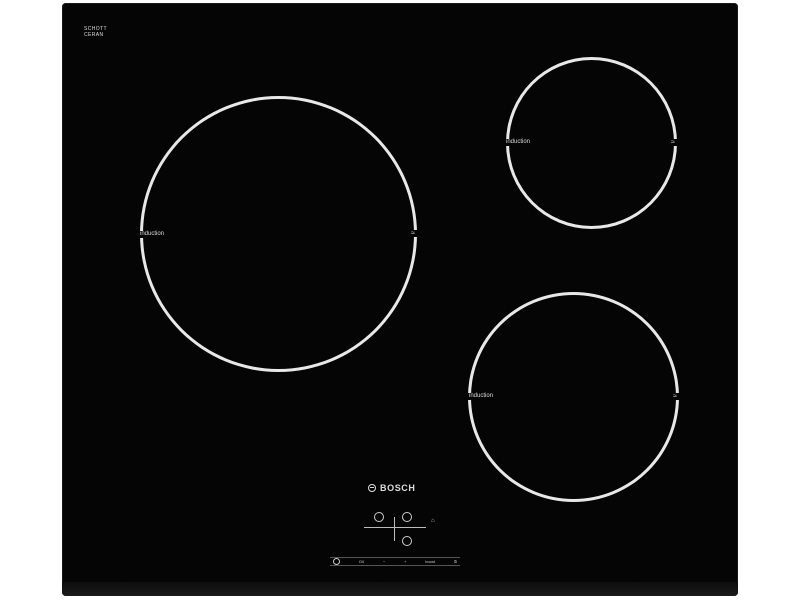 Image resolution: width=800 pixels, height=600 pixels. What do you see at coordinates (413, 233) in the screenshot?
I see `zone-large-chevron-icon: ≈` at bounding box center [413, 233].